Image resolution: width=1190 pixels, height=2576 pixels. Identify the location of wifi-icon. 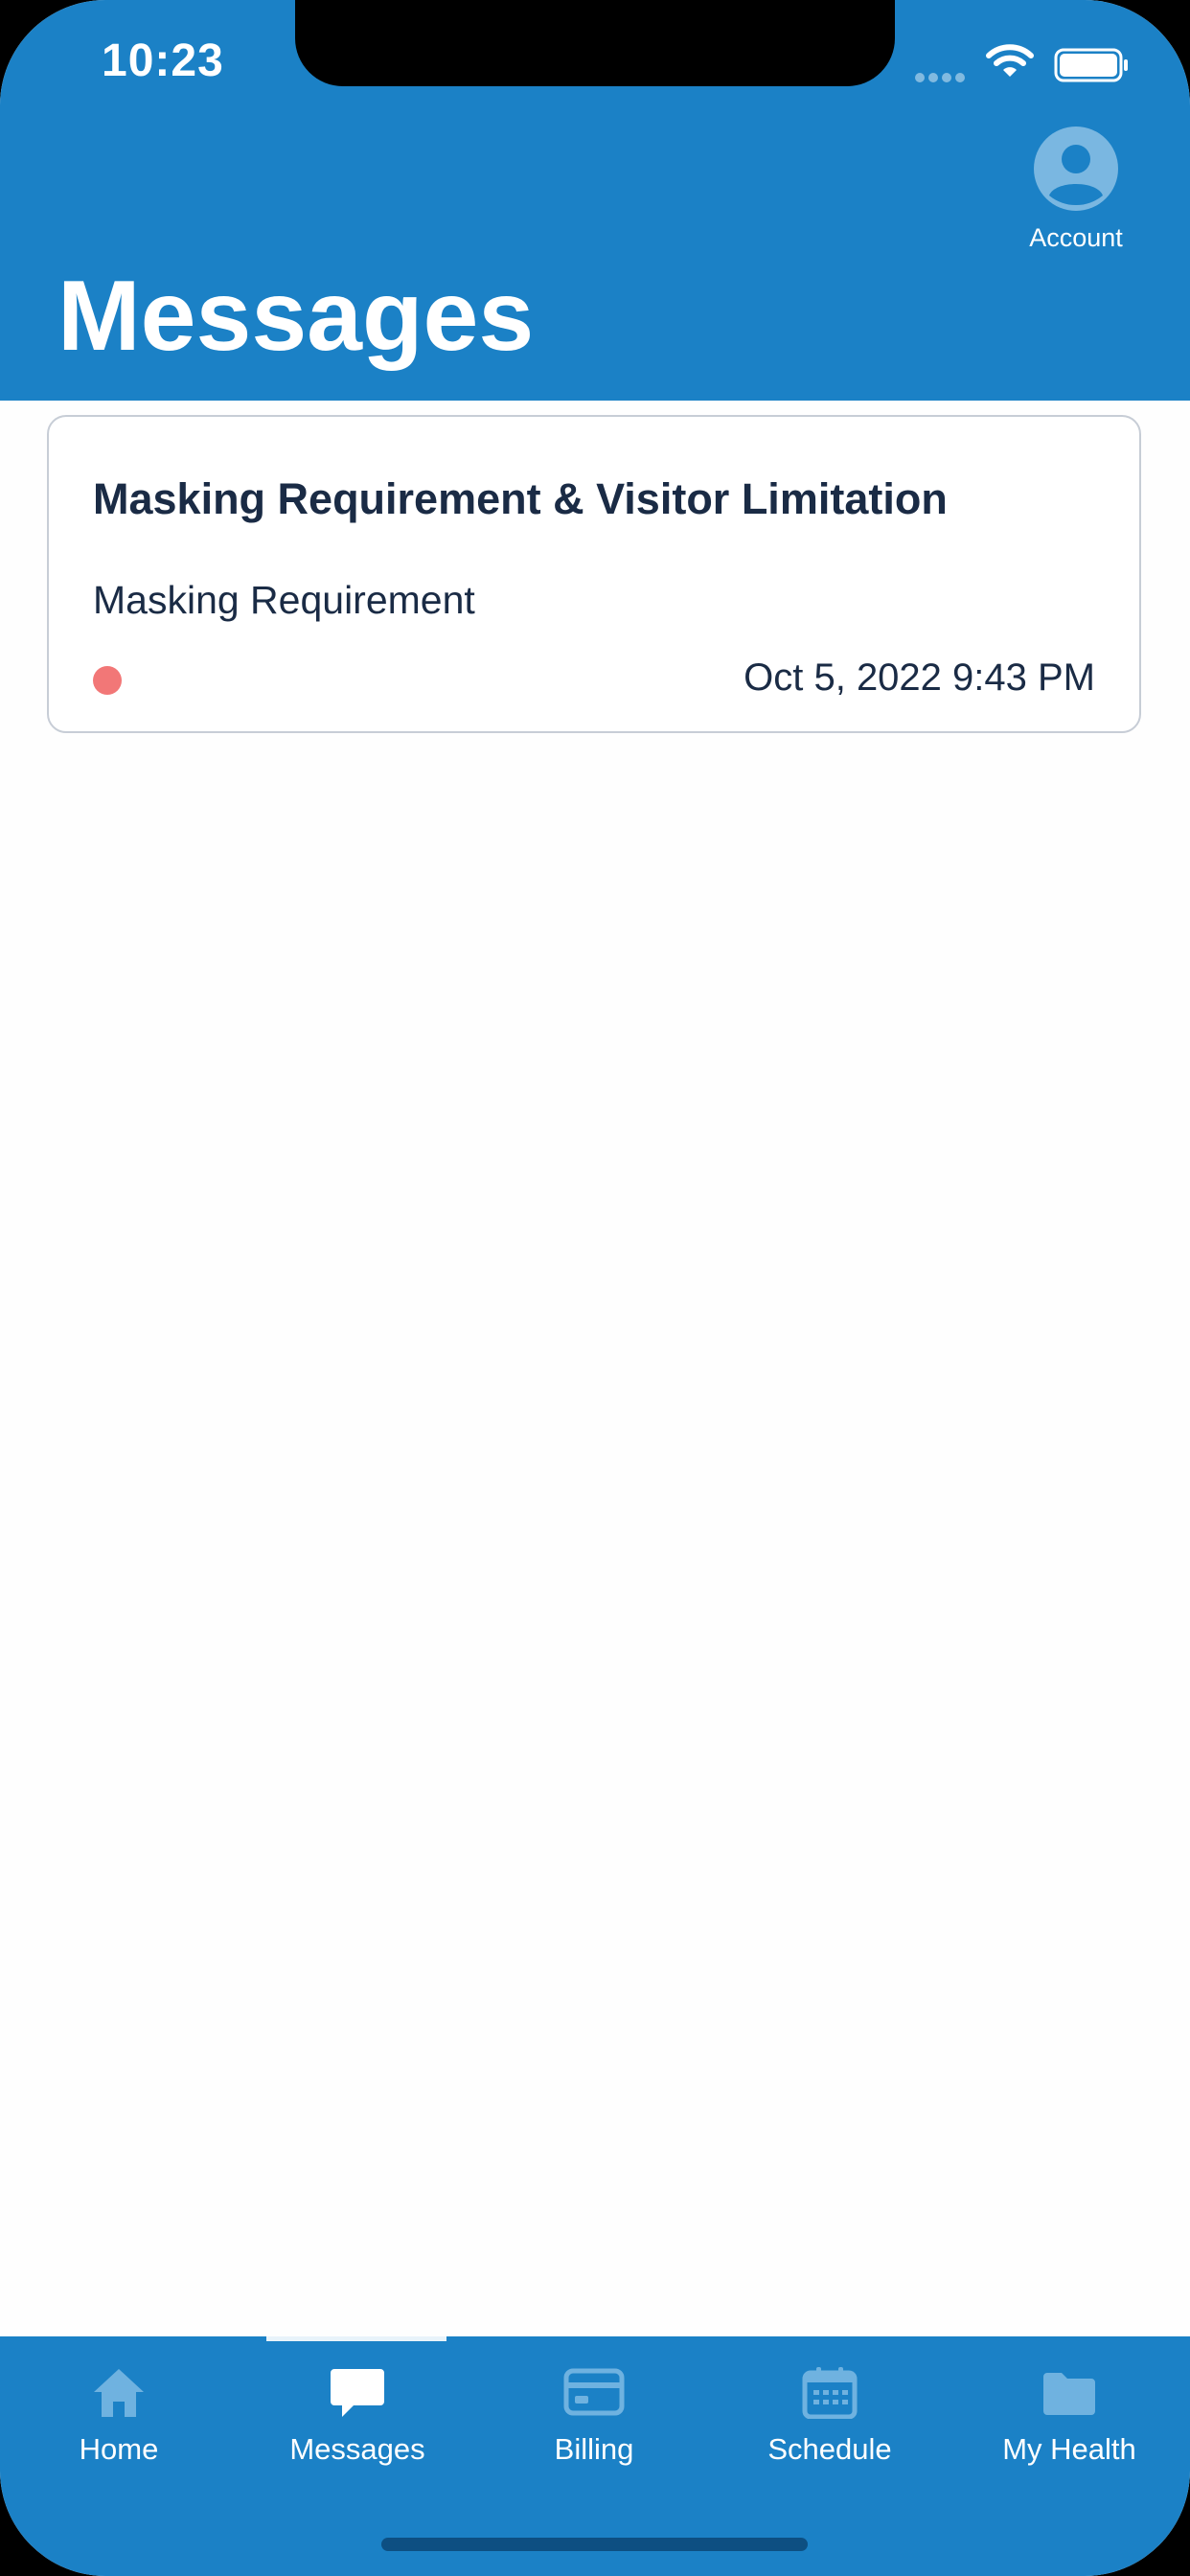
(1010, 60).